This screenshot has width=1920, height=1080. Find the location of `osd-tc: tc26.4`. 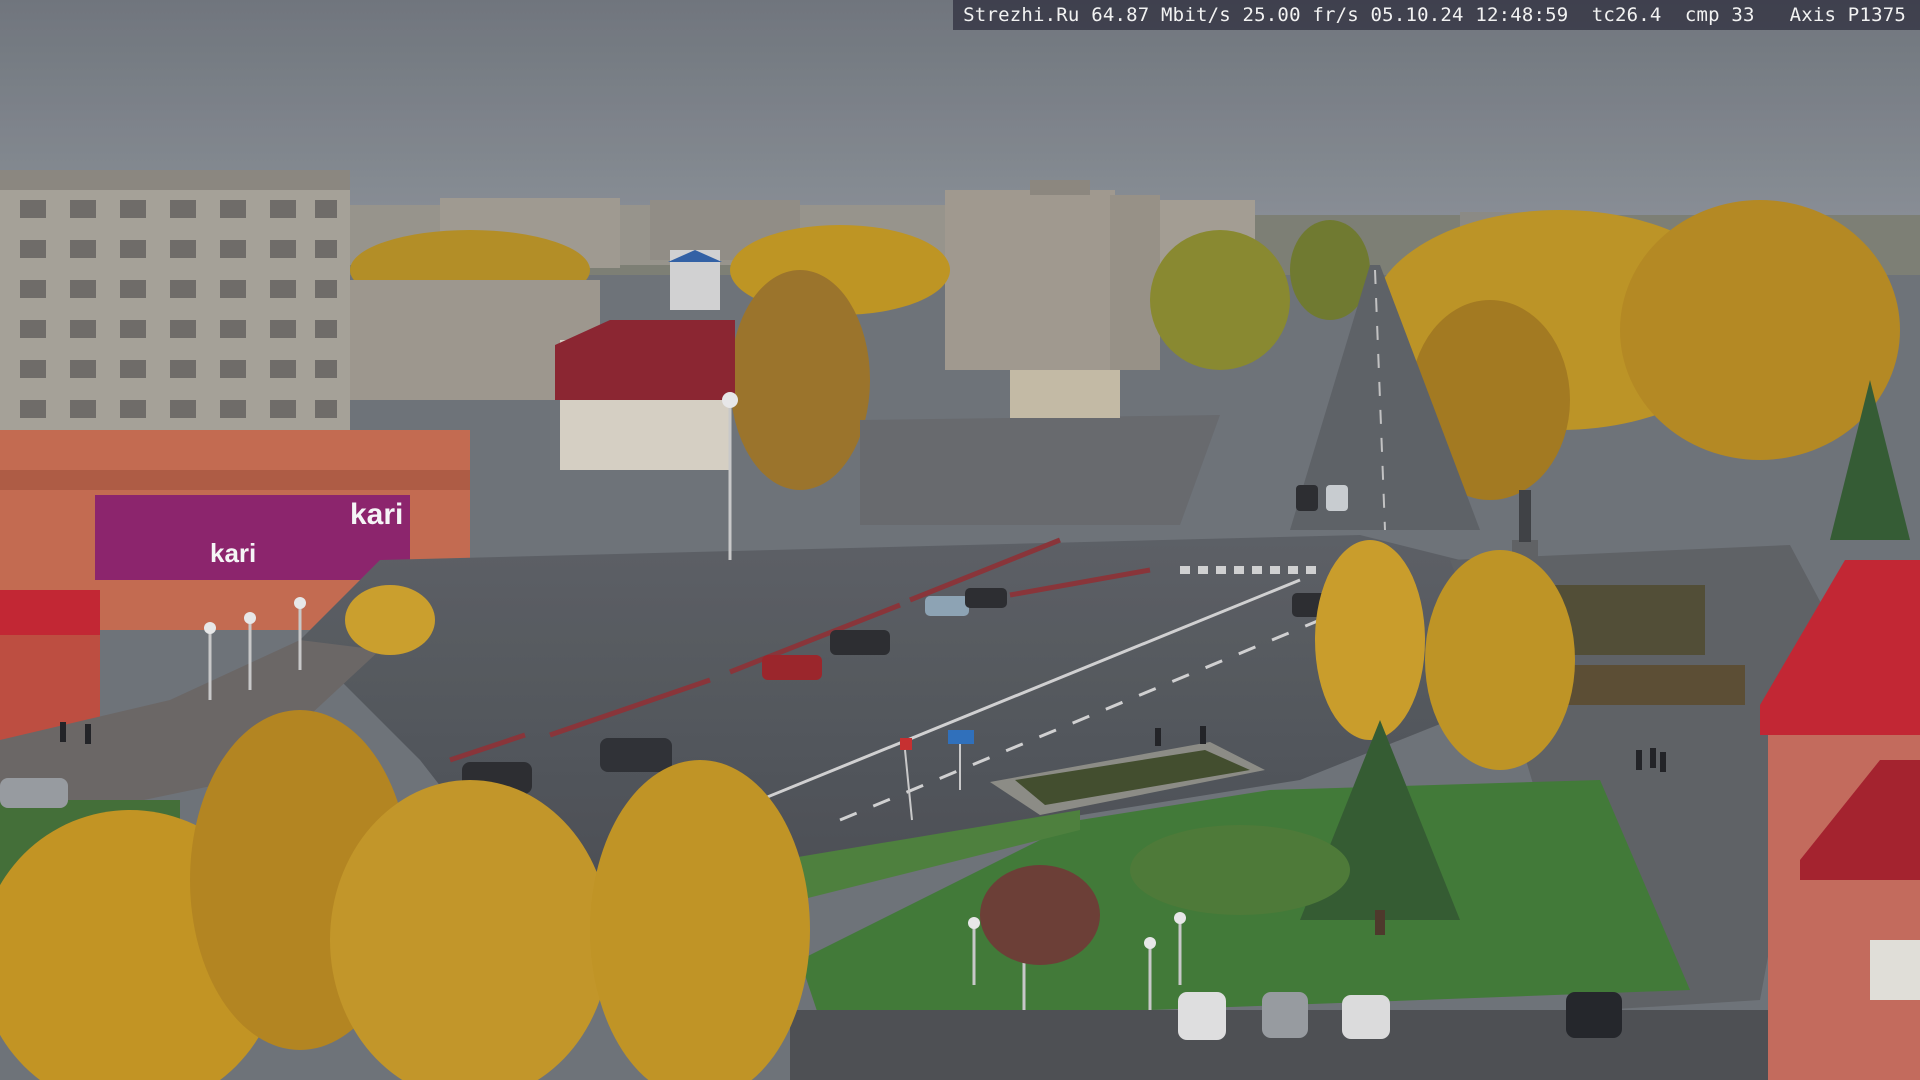

osd-tc: tc26.4 is located at coordinates (1626, 15).